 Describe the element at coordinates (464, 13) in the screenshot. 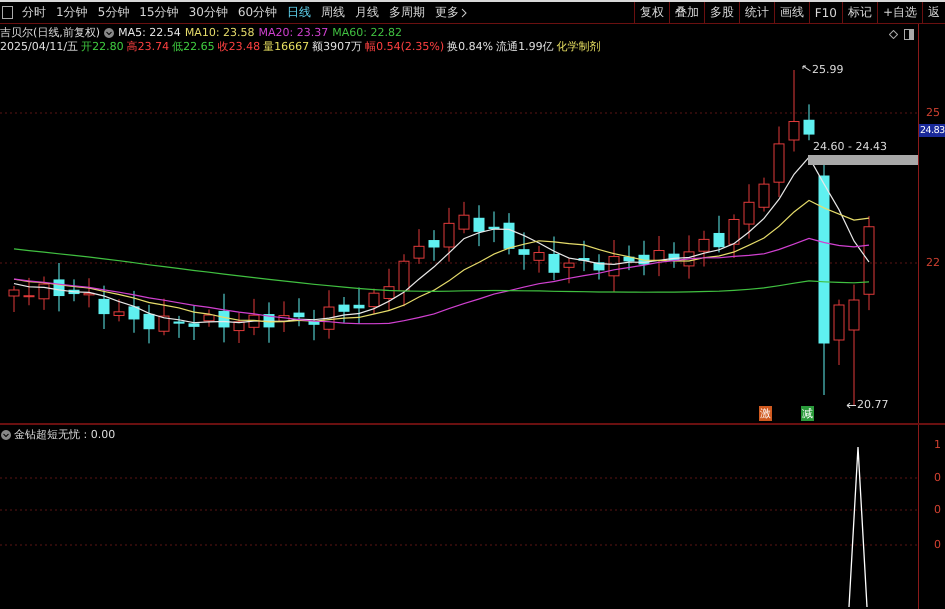

I see `chevron-right-icon` at that location.